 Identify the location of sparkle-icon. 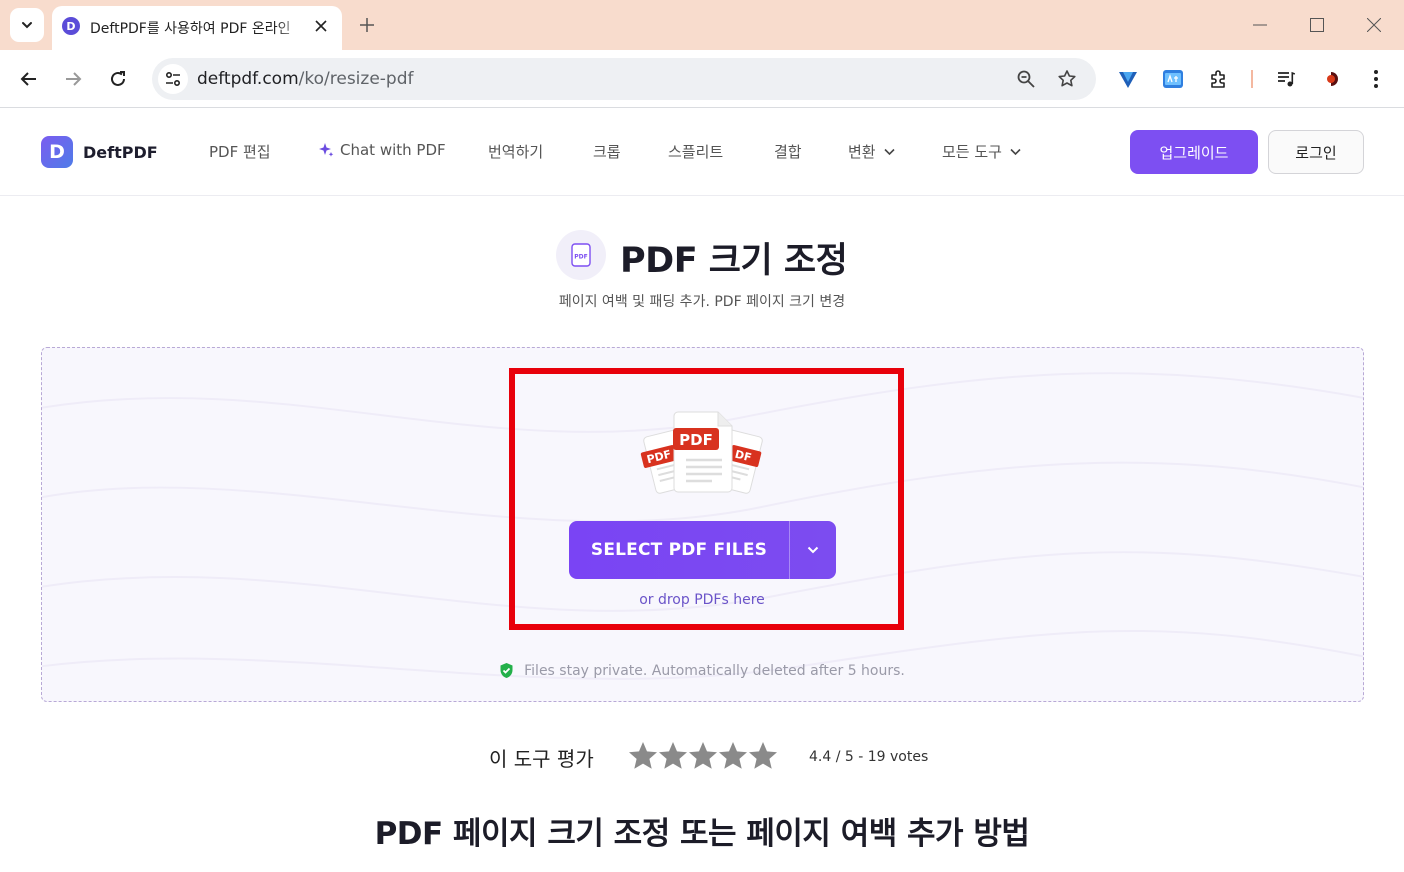
(326, 150).